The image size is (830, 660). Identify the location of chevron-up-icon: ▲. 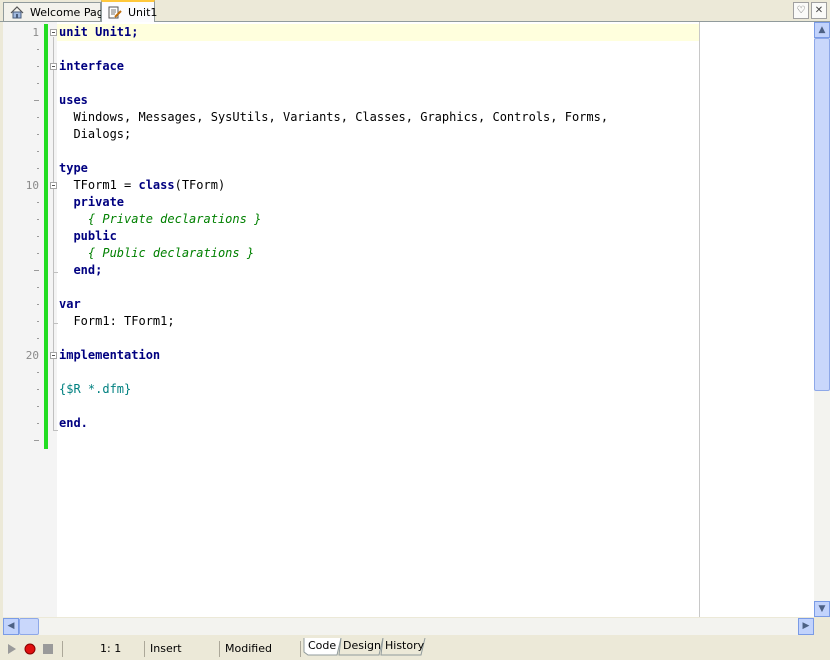
(822, 30).